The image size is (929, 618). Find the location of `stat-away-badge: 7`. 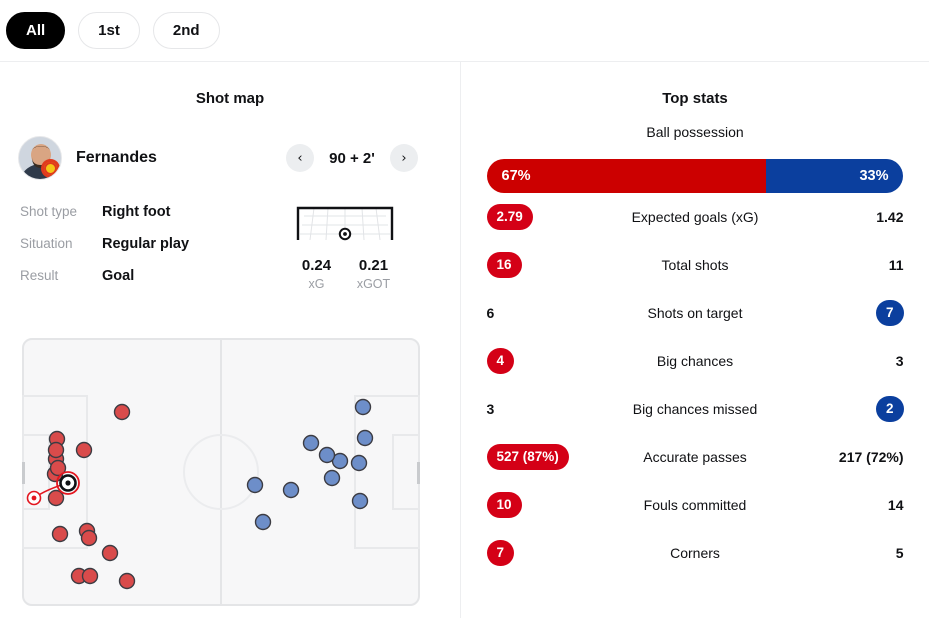

stat-away-badge: 7 is located at coordinates (889, 313).